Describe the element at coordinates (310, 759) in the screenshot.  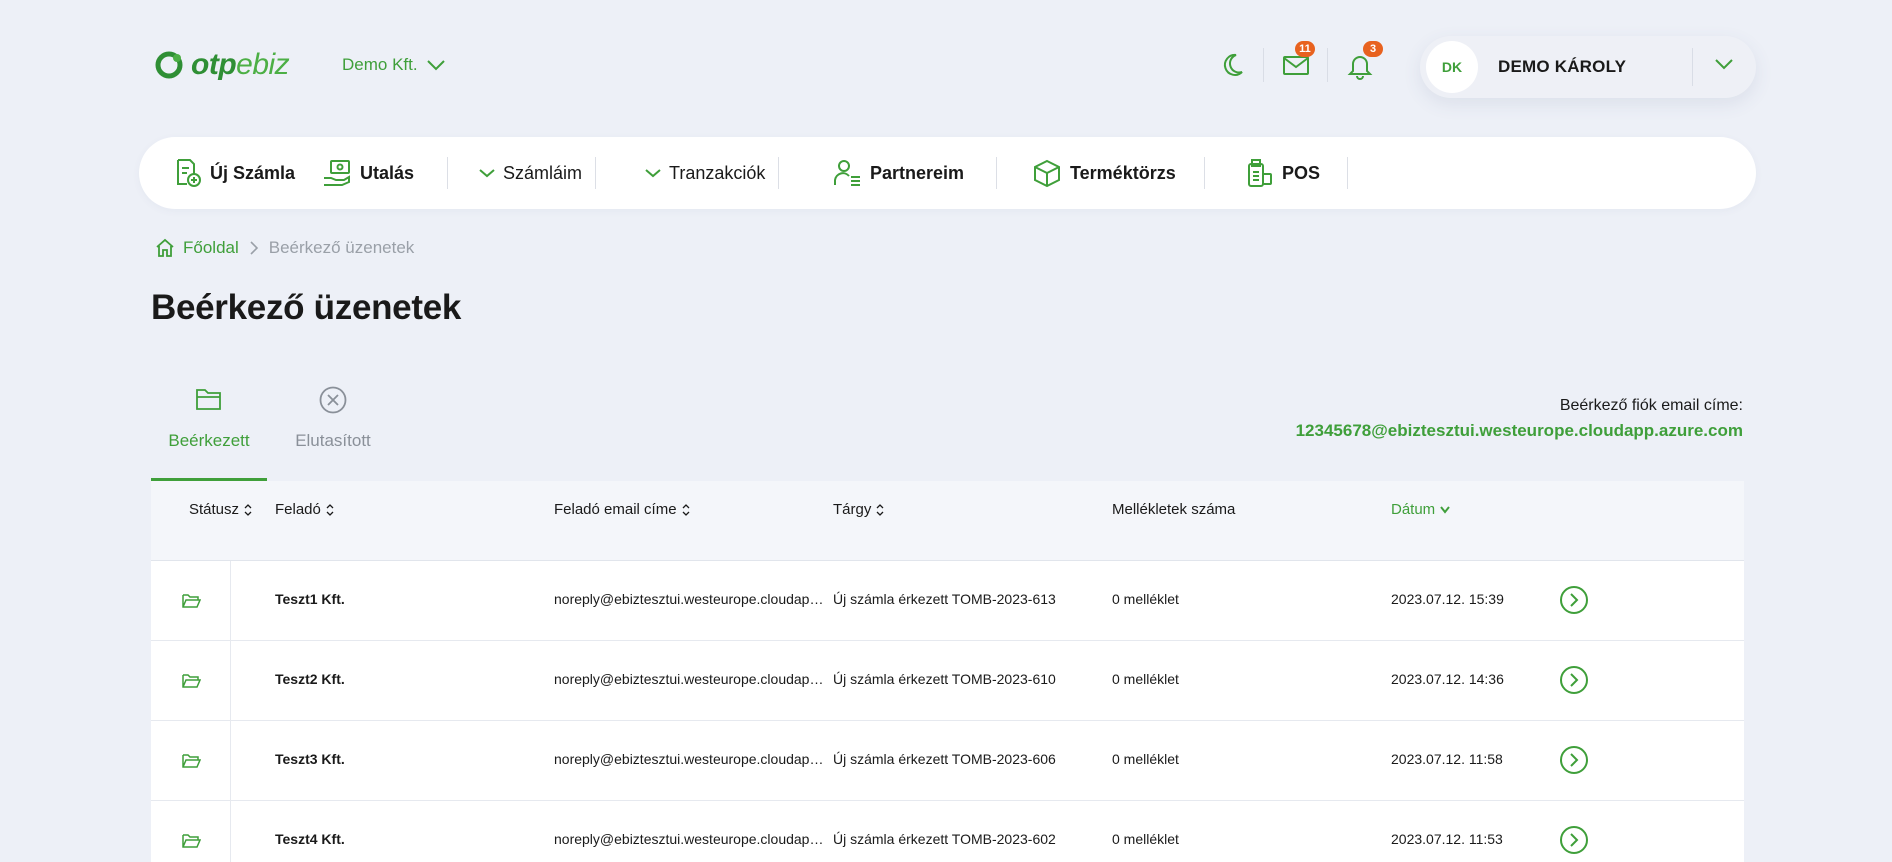
I see `row-sender: Teszt3 Kft.` at that location.